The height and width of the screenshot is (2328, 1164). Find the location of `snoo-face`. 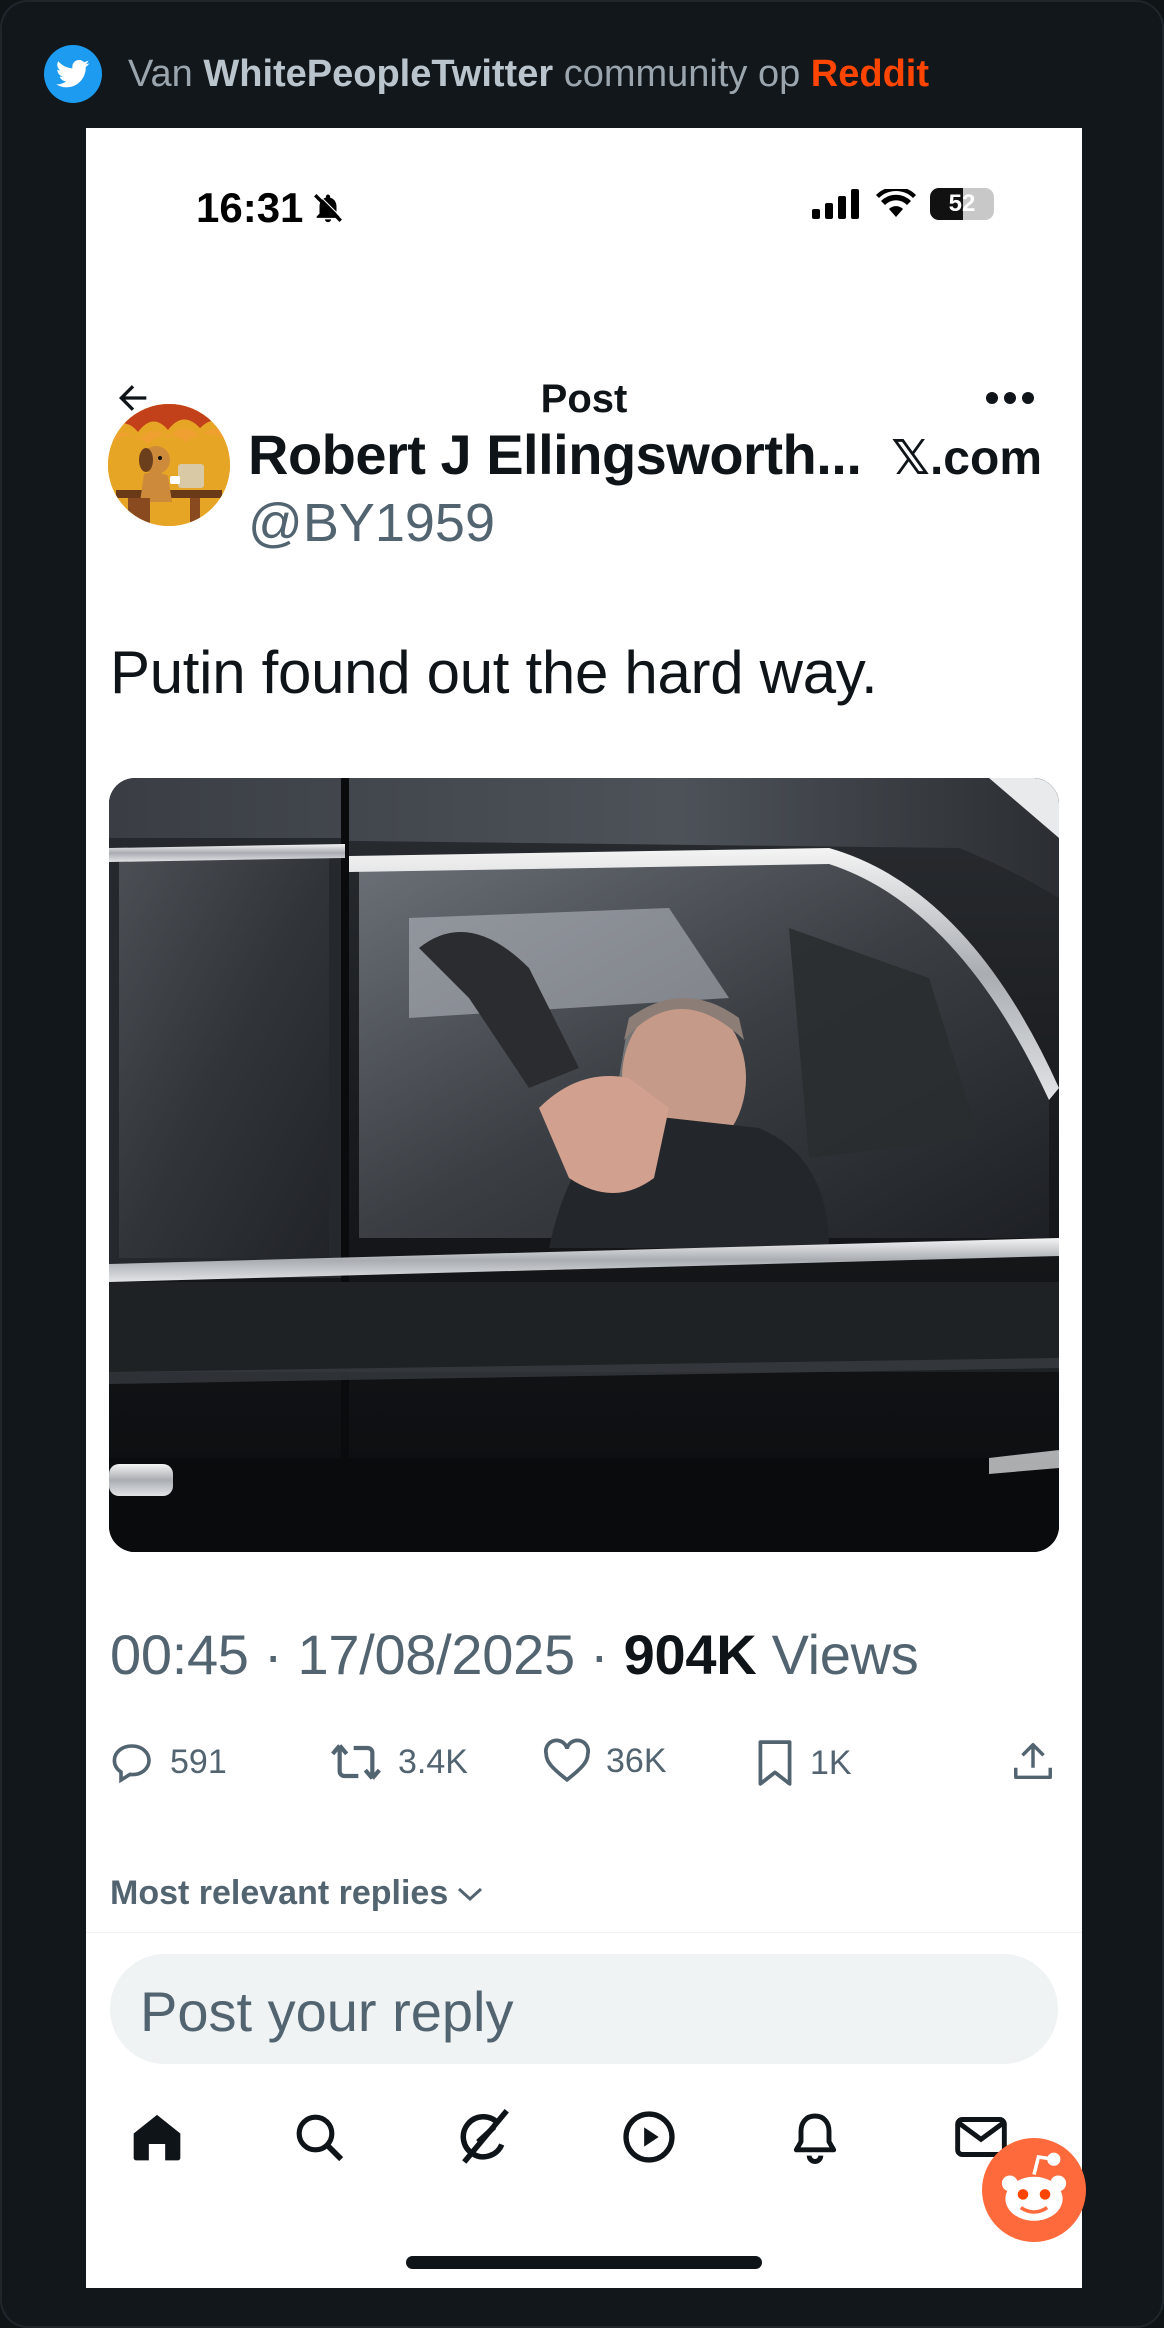

snoo-face is located at coordinates (1034, 2186).